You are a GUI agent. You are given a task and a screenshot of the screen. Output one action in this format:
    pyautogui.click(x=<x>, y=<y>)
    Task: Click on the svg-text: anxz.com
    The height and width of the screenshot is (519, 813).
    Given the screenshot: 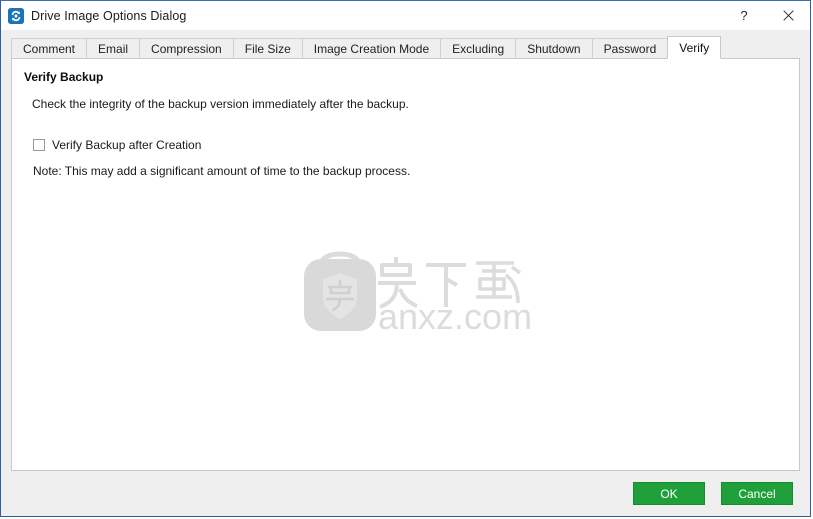 What is the action you would take?
    pyautogui.click(x=455, y=315)
    